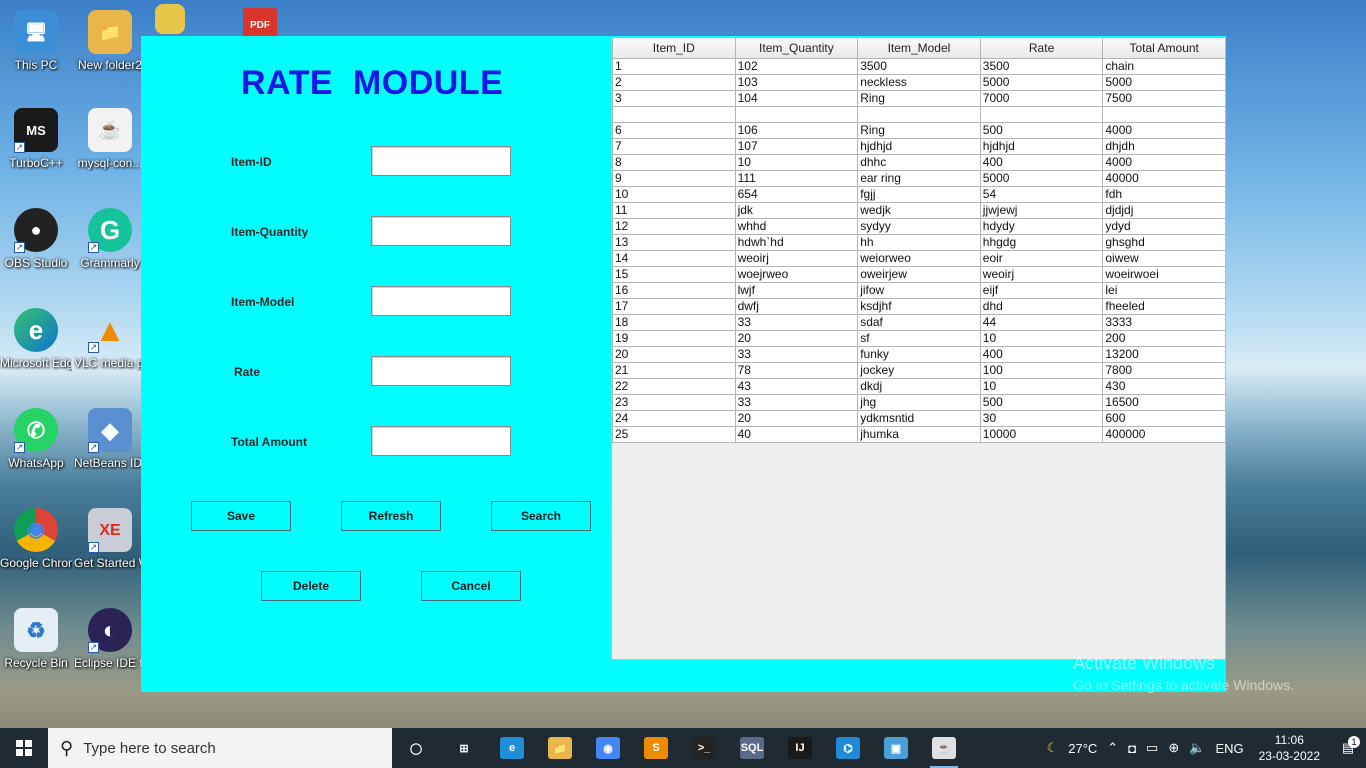  I want to click on table-cell: 17, so click(674, 306).